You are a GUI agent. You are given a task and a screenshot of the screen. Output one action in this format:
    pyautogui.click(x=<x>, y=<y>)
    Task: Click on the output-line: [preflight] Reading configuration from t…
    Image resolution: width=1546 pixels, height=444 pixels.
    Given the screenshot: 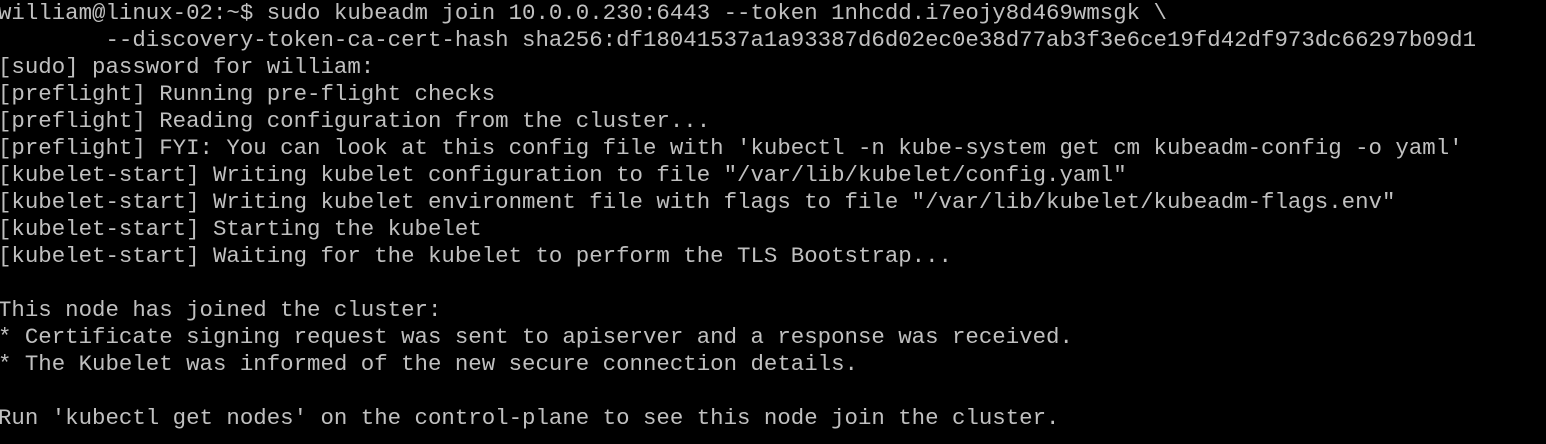 What is the action you would take?
    pyautogui.click(x=355, y=121)
    